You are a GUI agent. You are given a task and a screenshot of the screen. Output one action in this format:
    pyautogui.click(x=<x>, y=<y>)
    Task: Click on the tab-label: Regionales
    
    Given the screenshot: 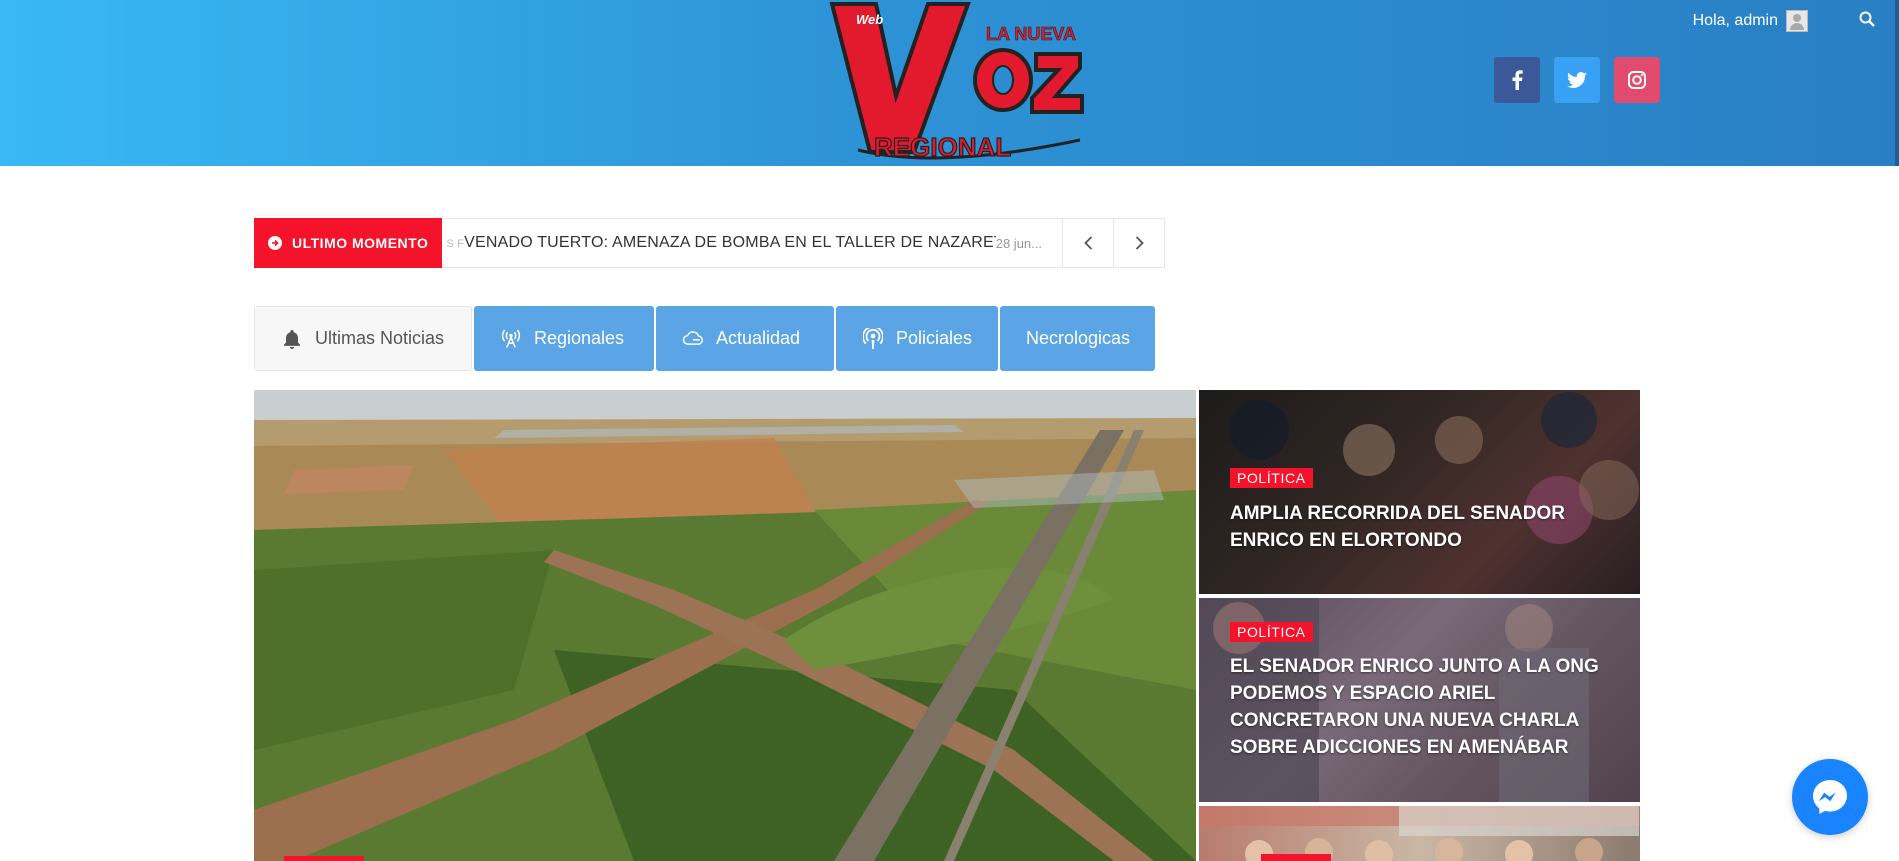 What is the action you would take?
    pyautogui.click(x=579, y=338)
    